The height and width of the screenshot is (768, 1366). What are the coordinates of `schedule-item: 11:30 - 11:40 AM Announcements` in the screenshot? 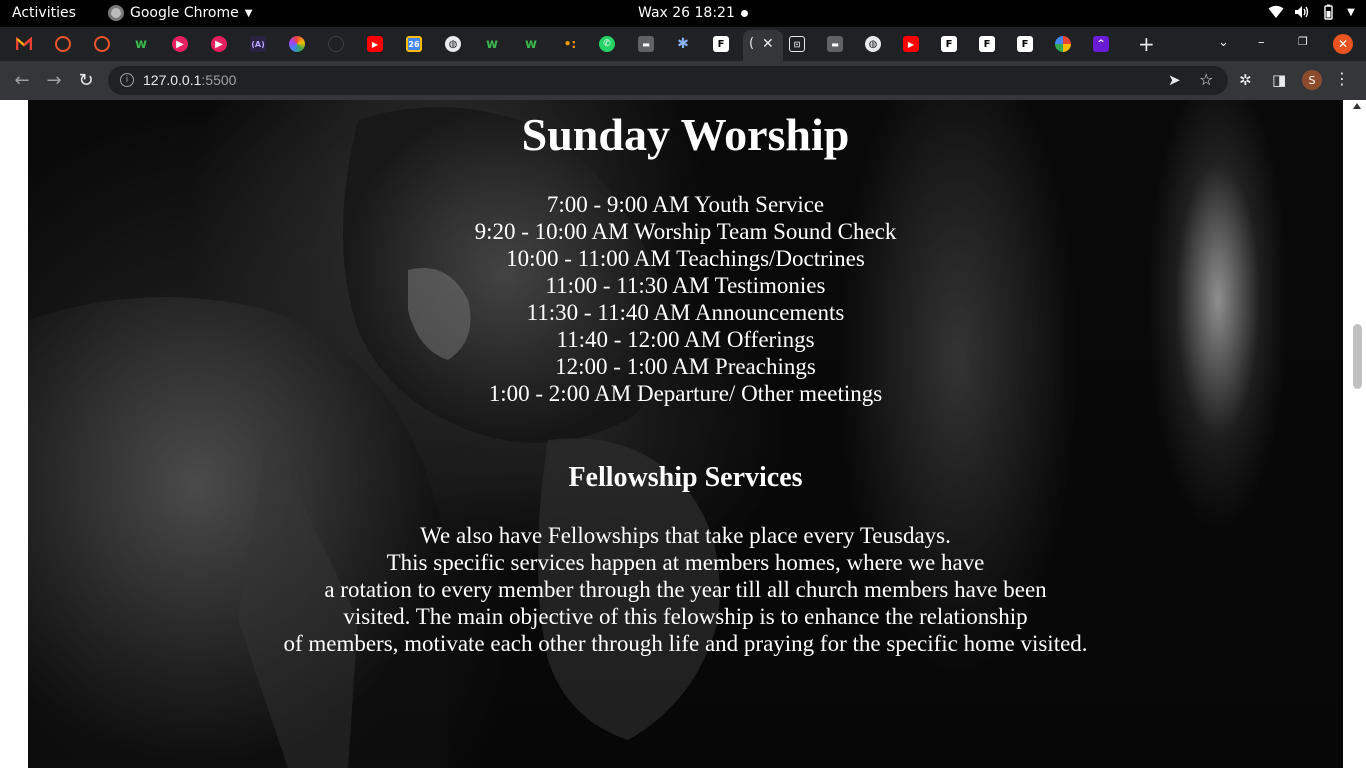 It's located at (685, 312).